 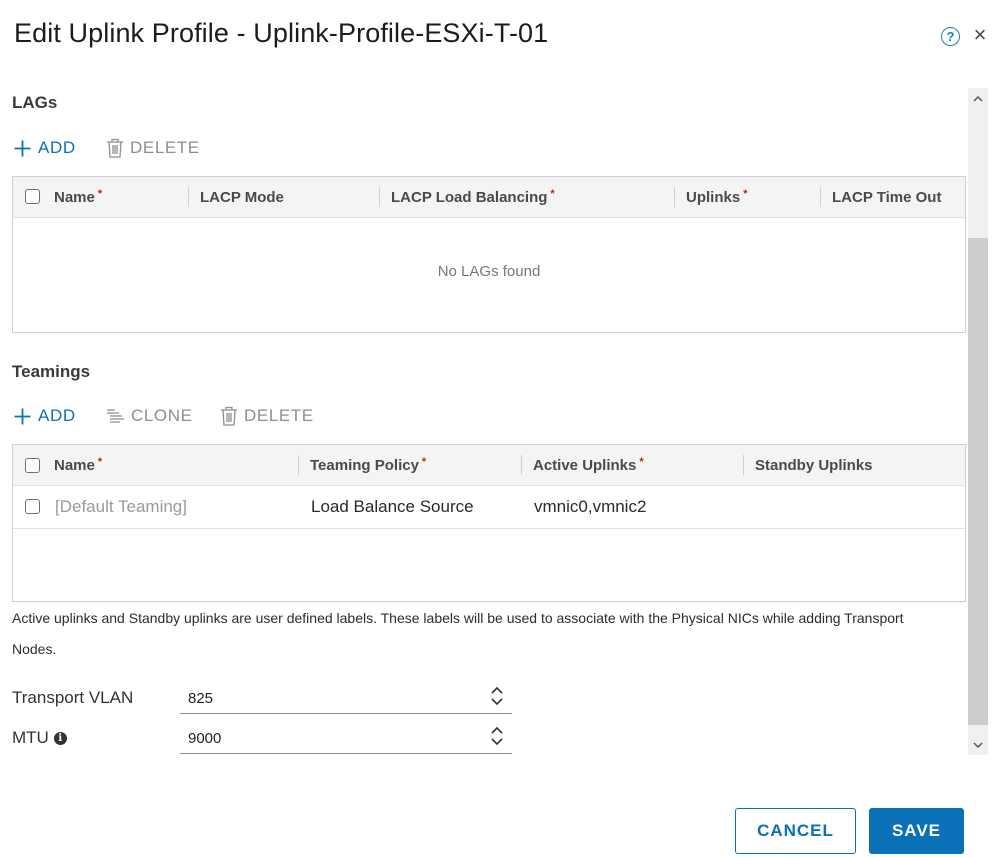 What do you see at coordinates (795, 831) in the screenshot?
I see `cancel-button: CANCEL` at bounding box center [795, 831].